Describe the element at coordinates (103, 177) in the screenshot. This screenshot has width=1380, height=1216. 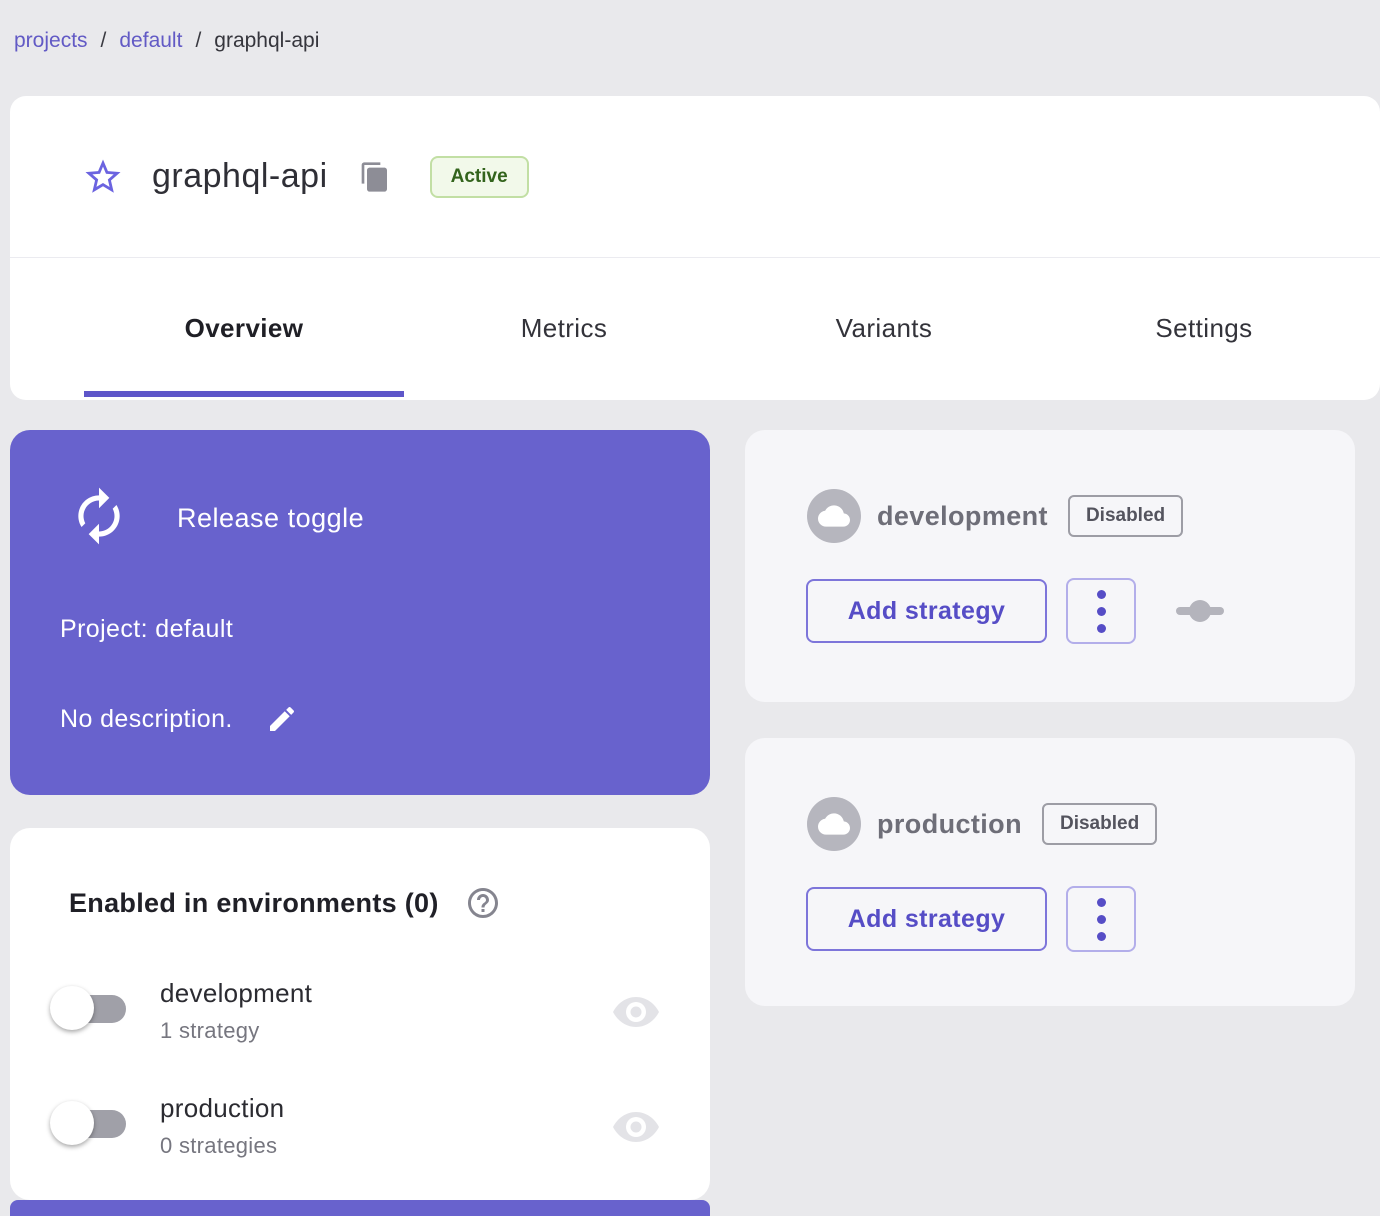
I see `favorite-star-icon` at that location.